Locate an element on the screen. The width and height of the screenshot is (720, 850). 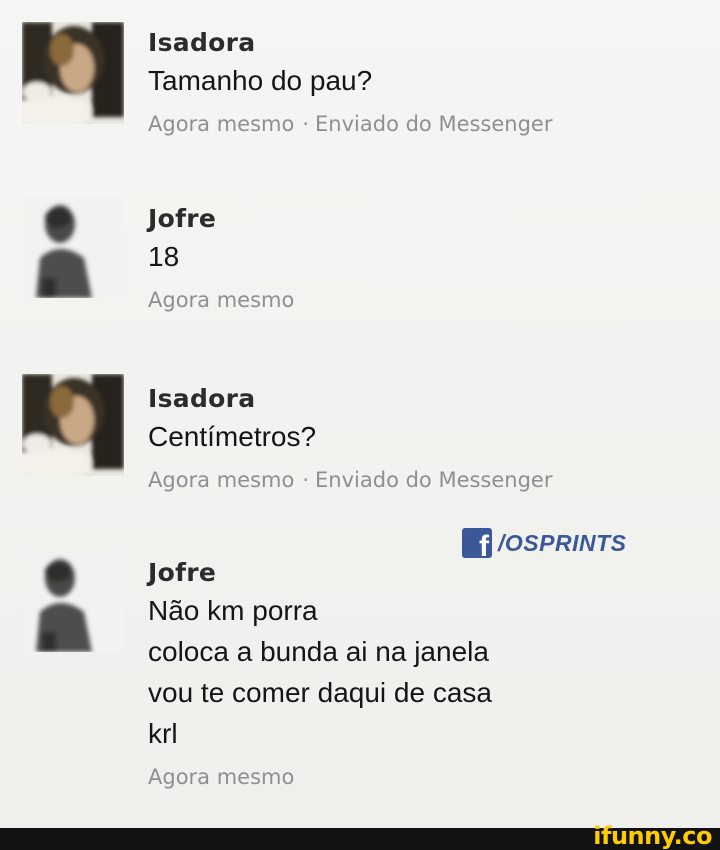
message-text: Centímetros? is located at coordinates (428, 436).